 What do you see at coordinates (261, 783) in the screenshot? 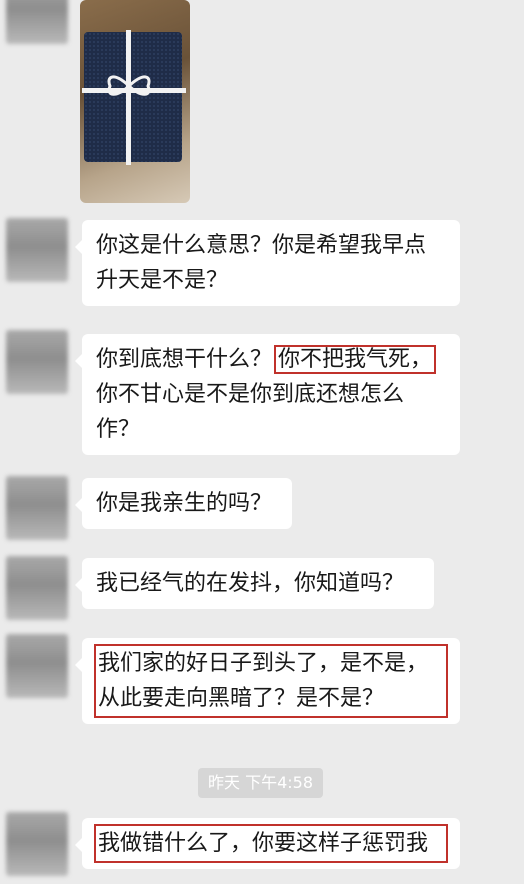
I see `timestamp: 昨天 下午4:58` at bounding box center [261, 783].